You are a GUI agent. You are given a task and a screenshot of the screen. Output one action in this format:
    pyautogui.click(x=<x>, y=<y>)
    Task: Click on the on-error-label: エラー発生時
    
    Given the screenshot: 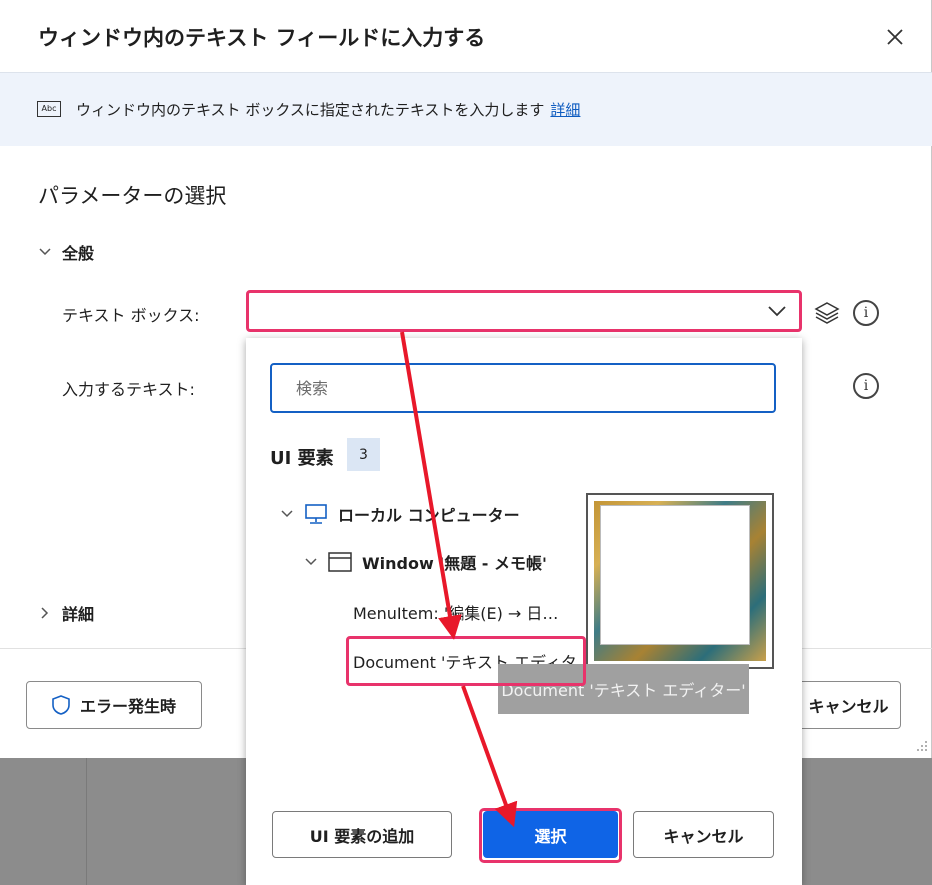 What is the action you would take?
    pyautogui.click(x=127, y=706)
    